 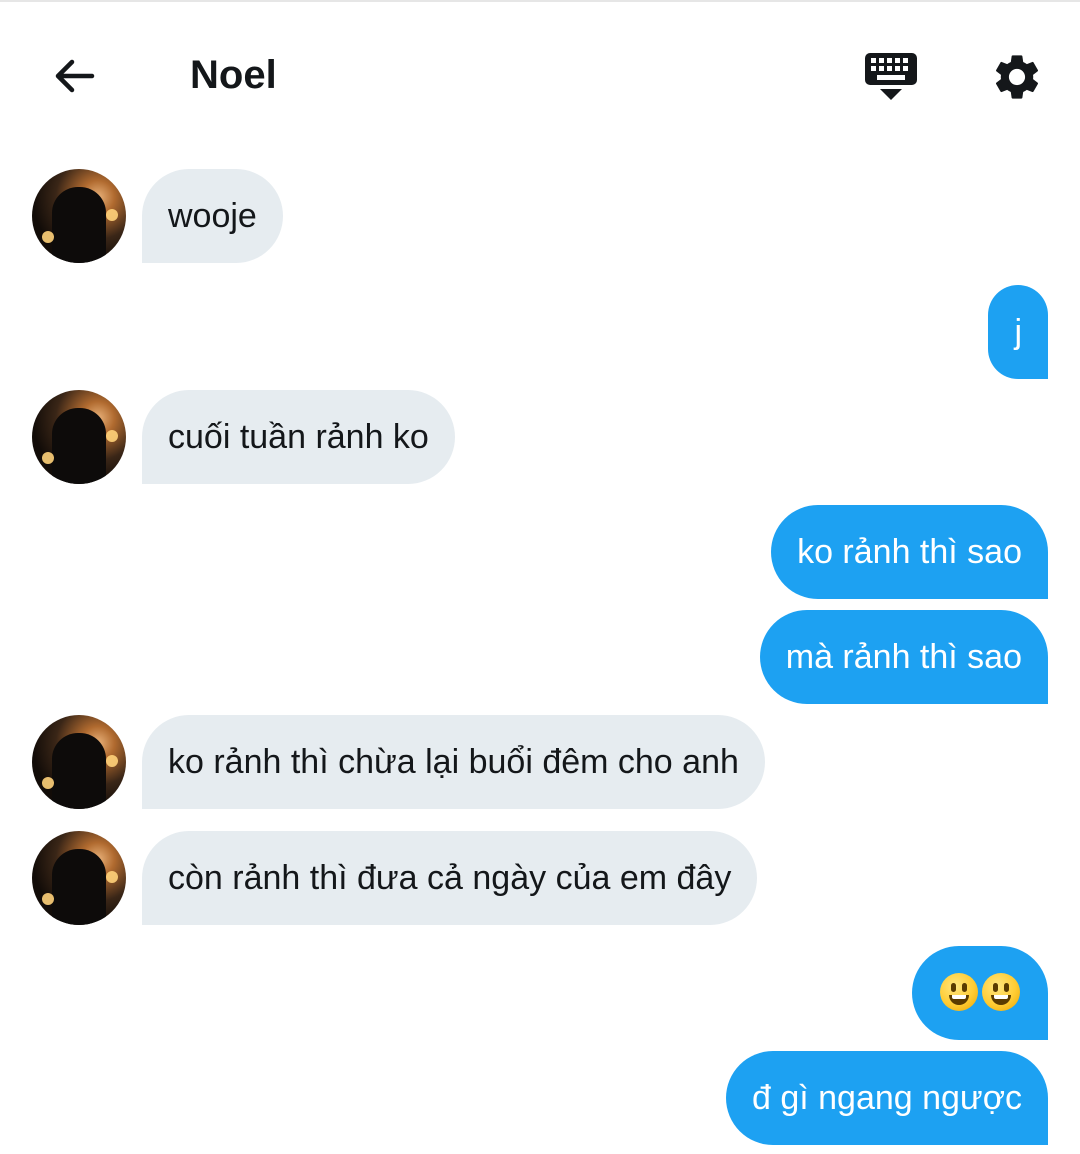 I want to click on message-bubble-outgoing-emoji, so click(x=980, y=993).